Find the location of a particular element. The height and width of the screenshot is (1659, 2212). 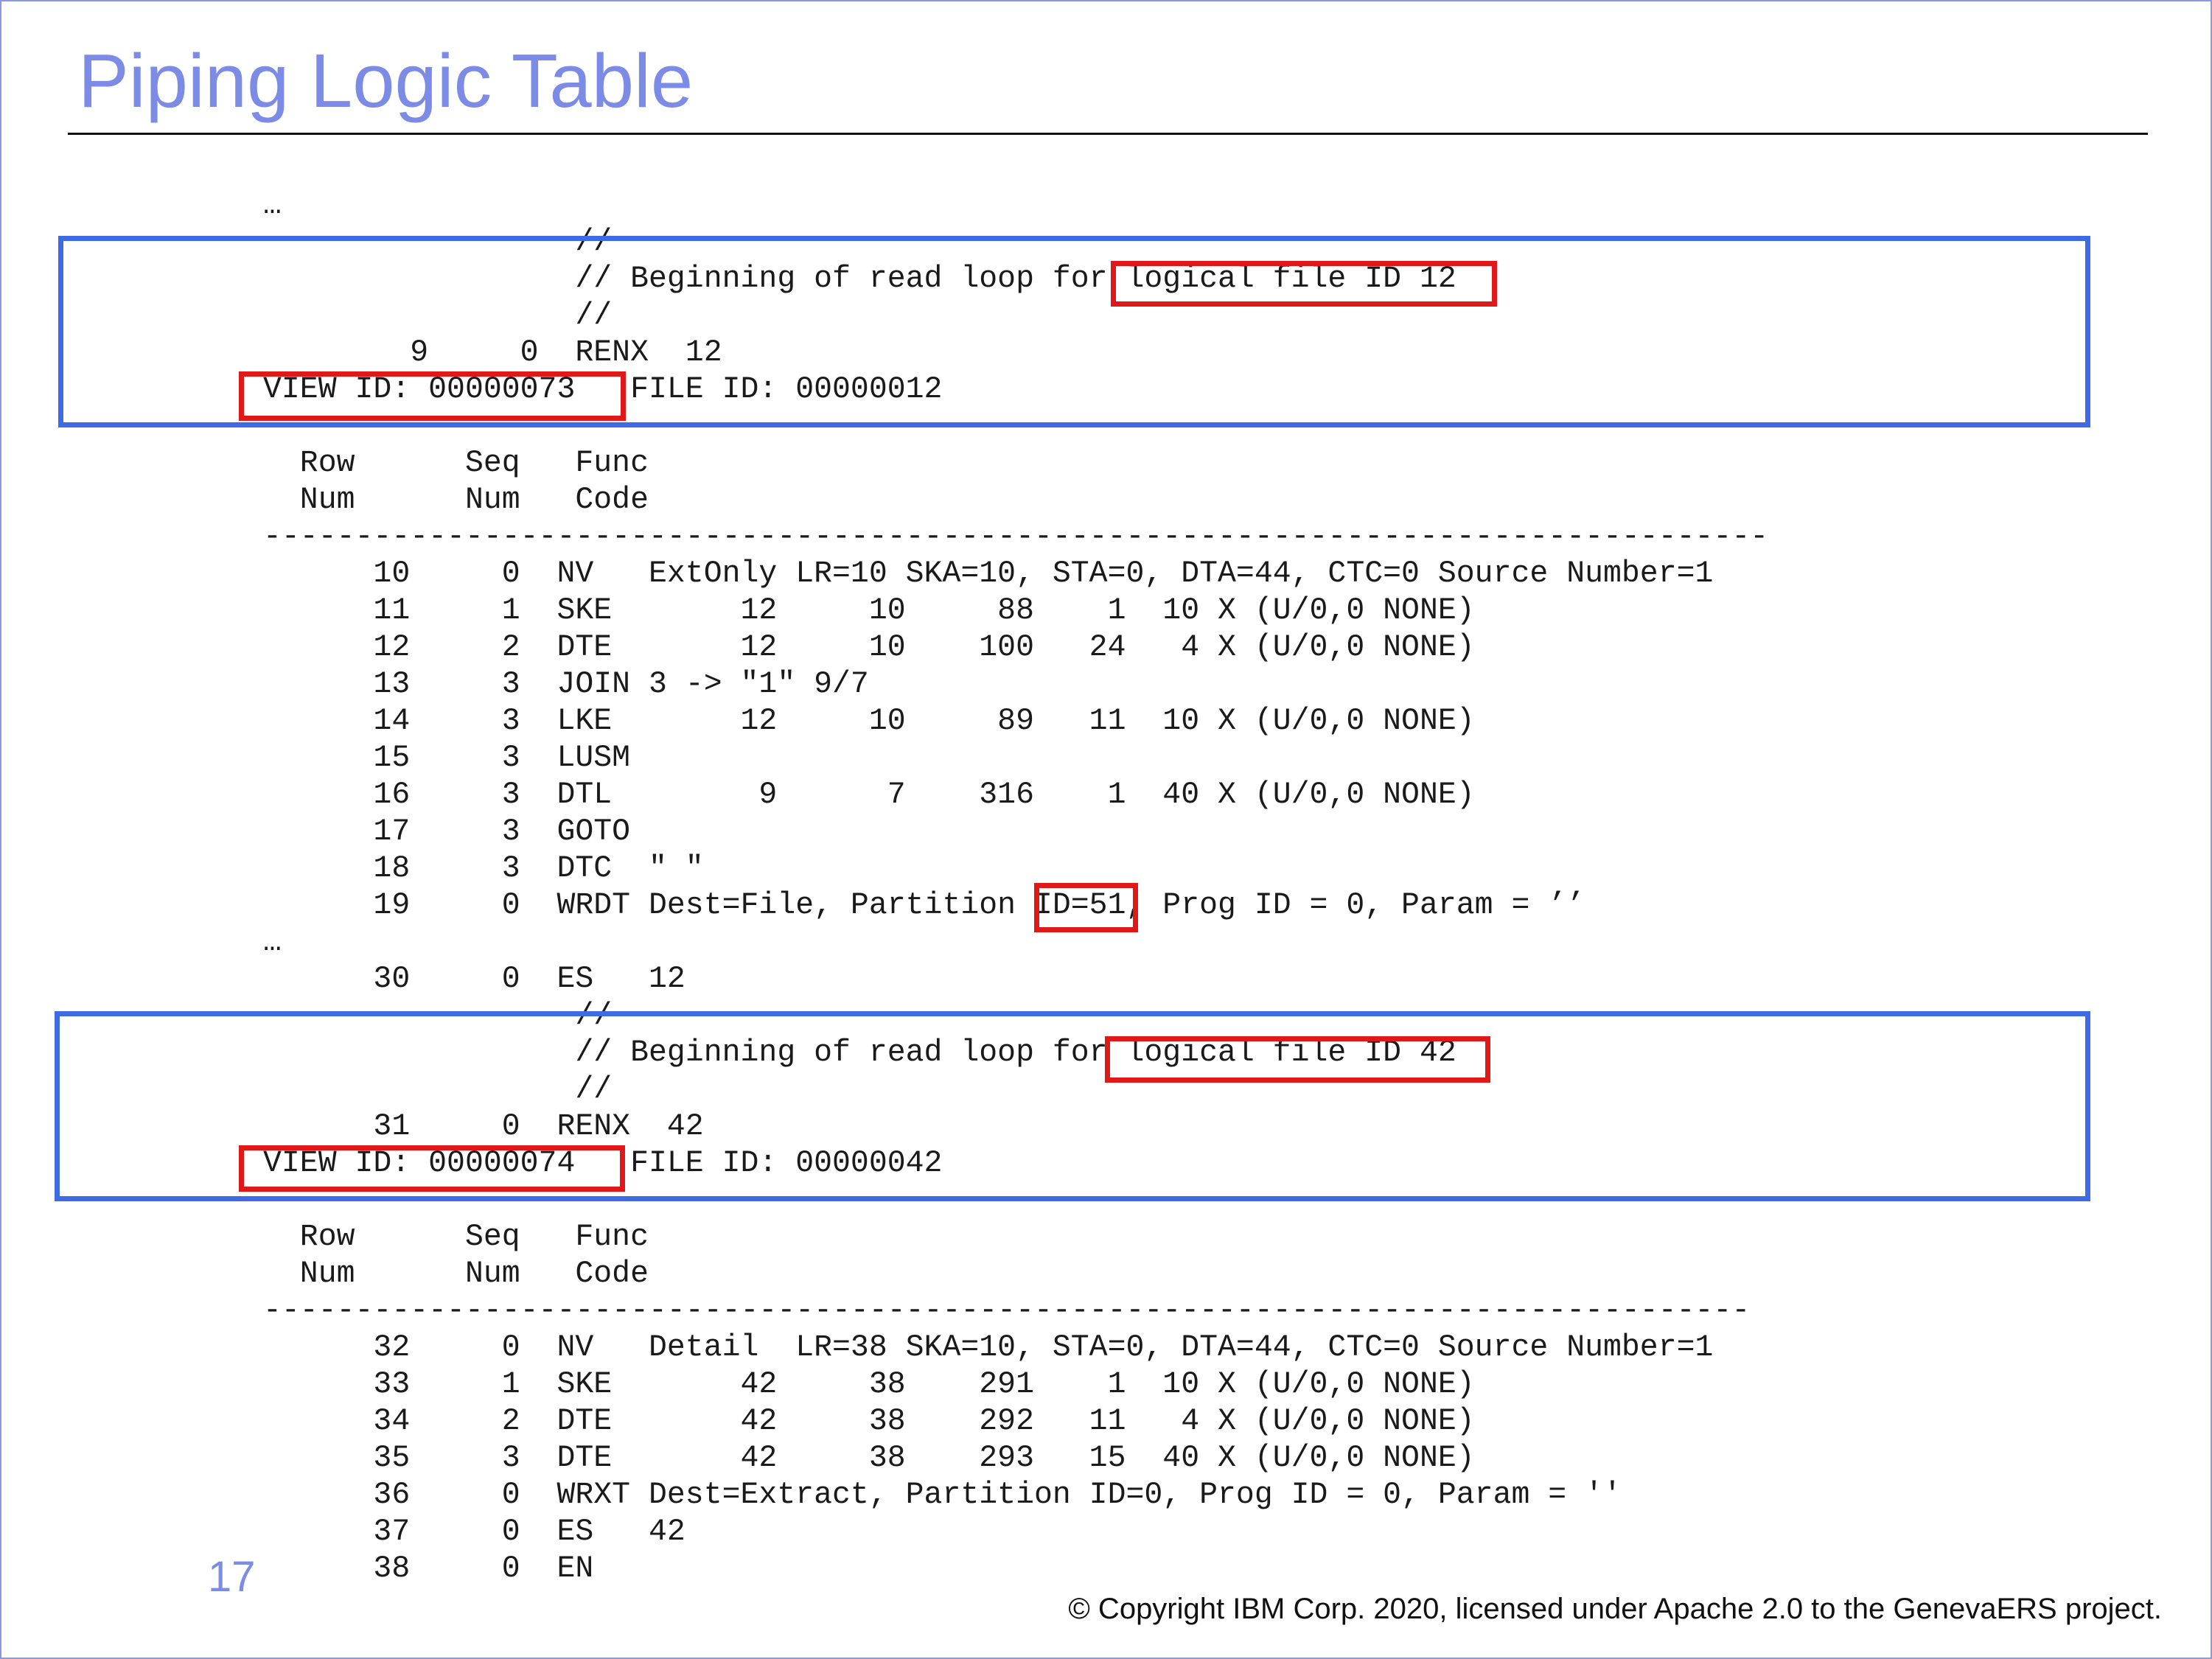

partition-id-51-highlight is located at coordinates (1086, 907).